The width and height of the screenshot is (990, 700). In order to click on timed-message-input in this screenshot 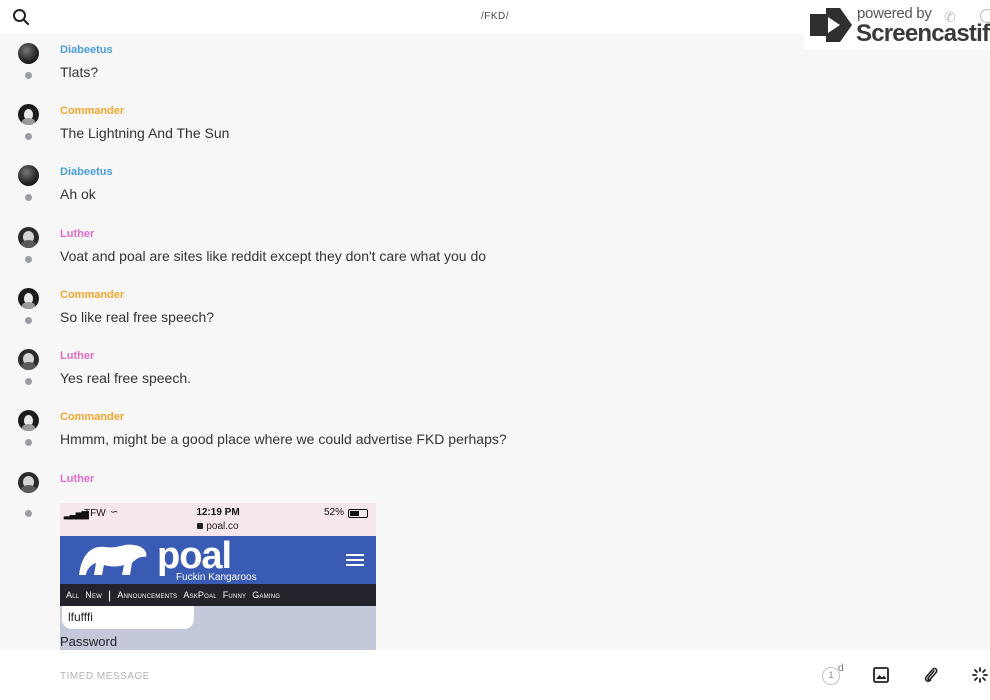, I will do `click(410, 676)`.